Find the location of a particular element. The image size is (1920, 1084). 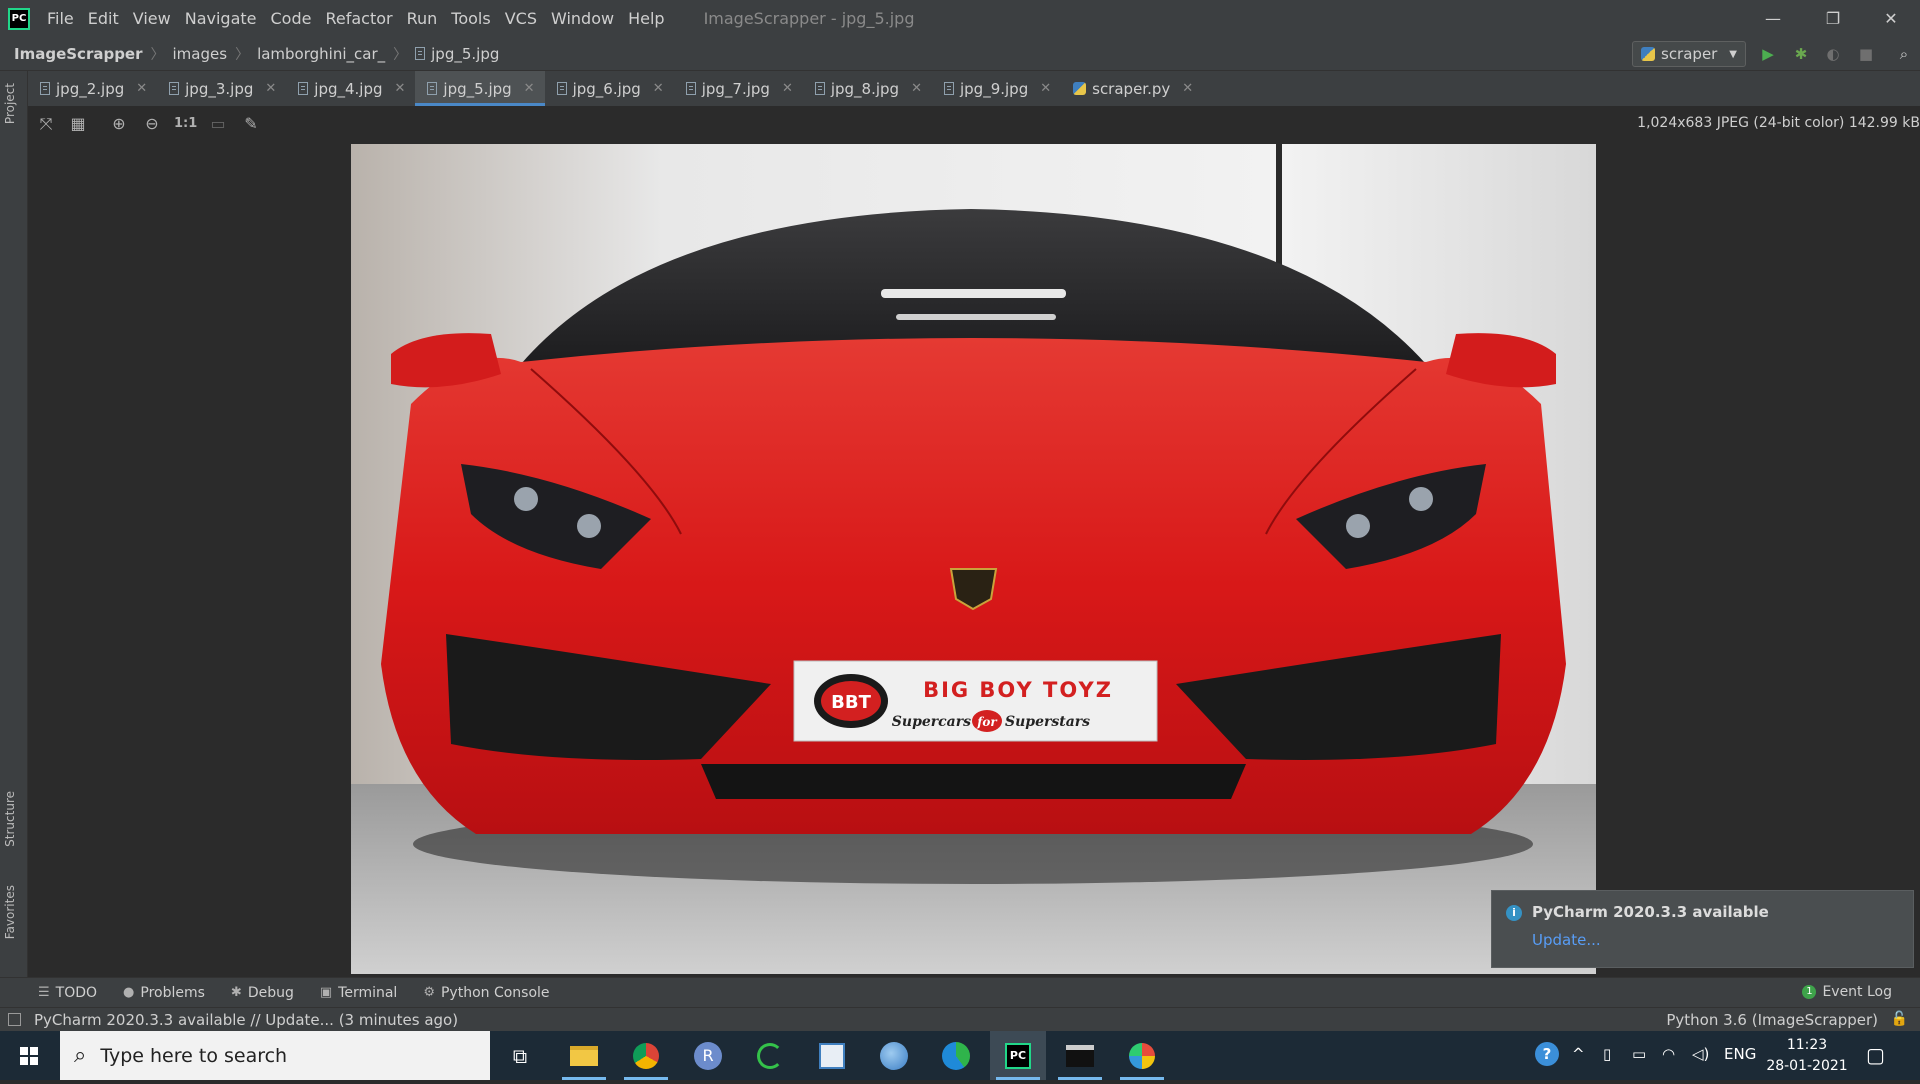

breadcrumb-project: ImageScrapper is located at coordinates (78, 54).